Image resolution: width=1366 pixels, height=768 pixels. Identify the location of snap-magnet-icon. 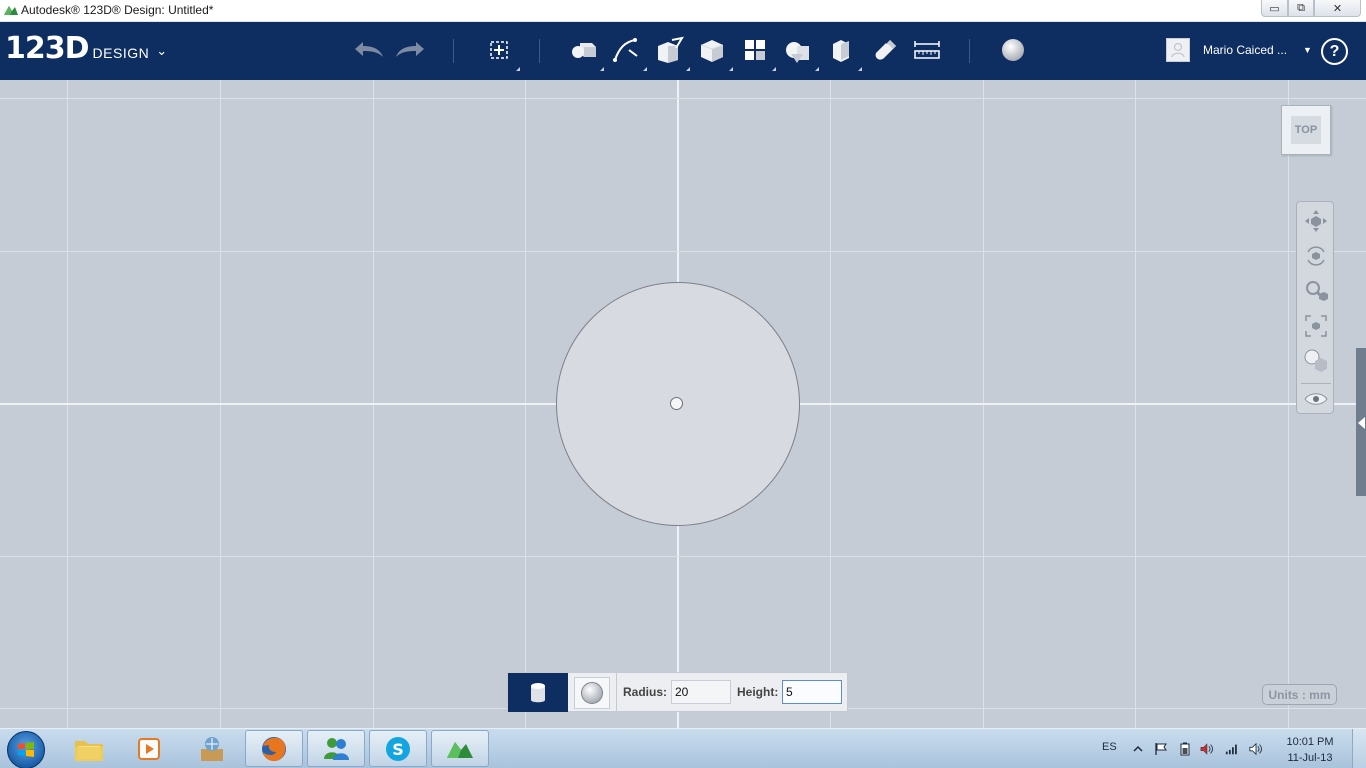
(885, 50).